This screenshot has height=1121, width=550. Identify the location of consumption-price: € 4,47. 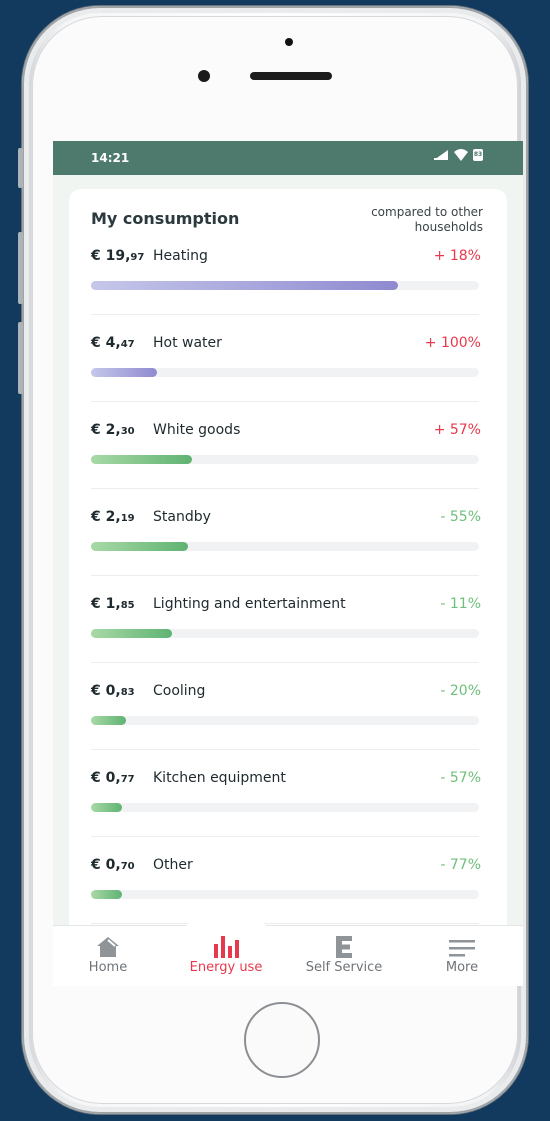
(113, 343).